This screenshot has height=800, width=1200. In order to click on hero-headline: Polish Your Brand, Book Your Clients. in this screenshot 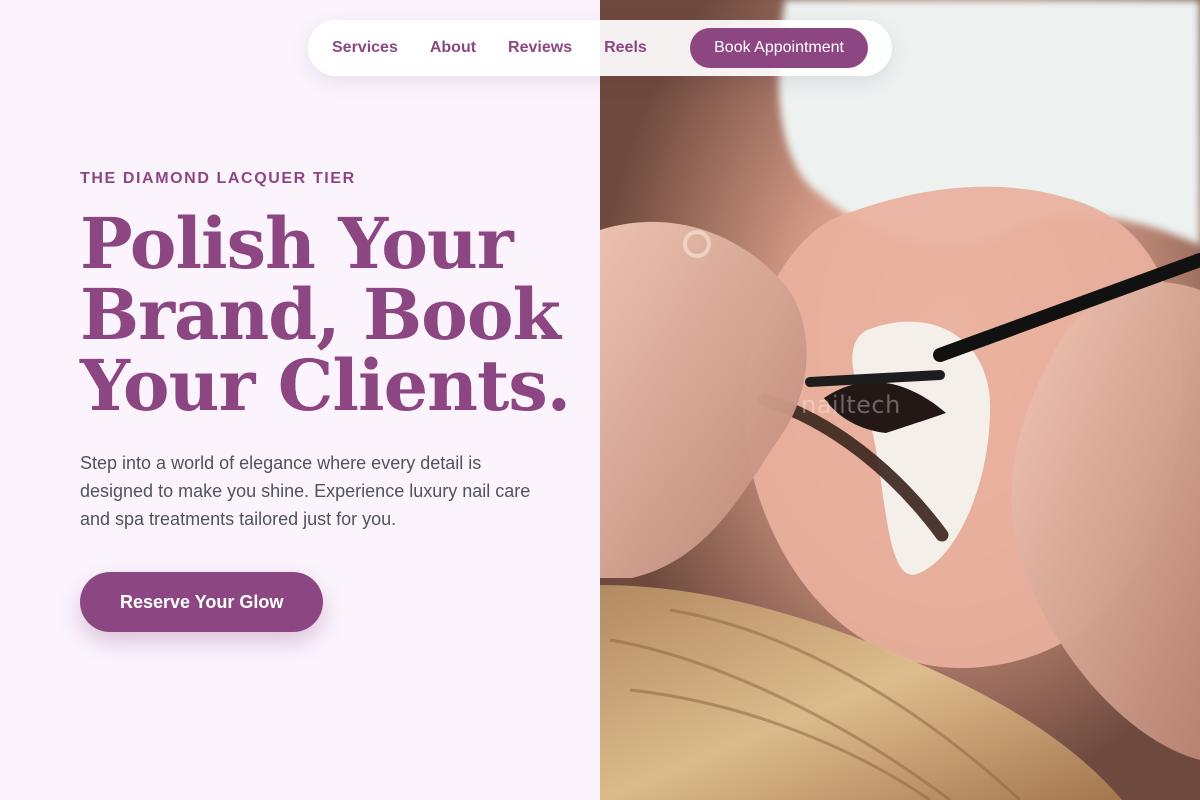, I will do `click(325, 314)`.